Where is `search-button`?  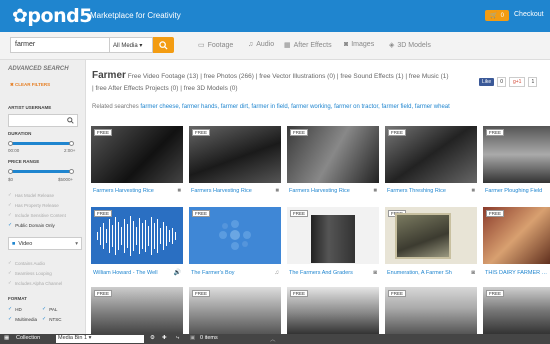
search-button is located at coordinates (163, 45).